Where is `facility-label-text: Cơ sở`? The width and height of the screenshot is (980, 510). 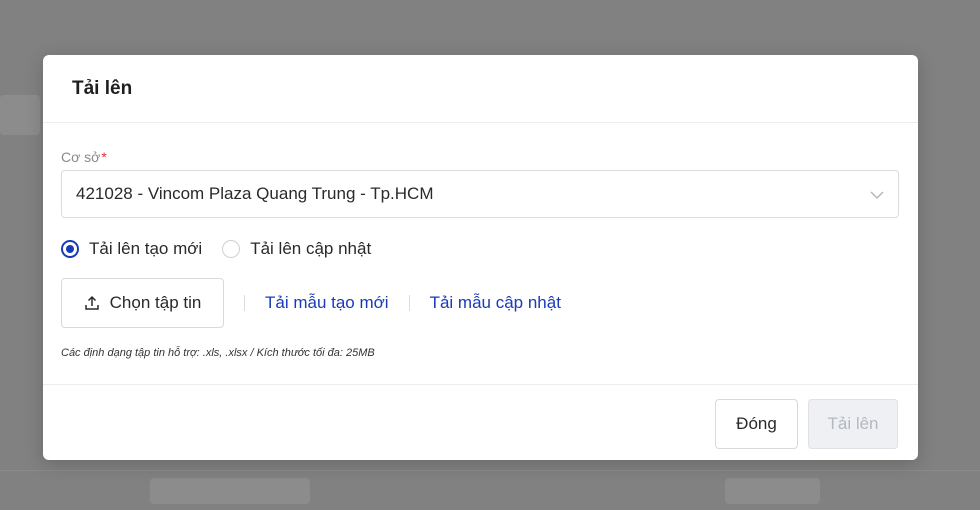
facility-label-text: Cơ sở is located at coordinates (81, 157).